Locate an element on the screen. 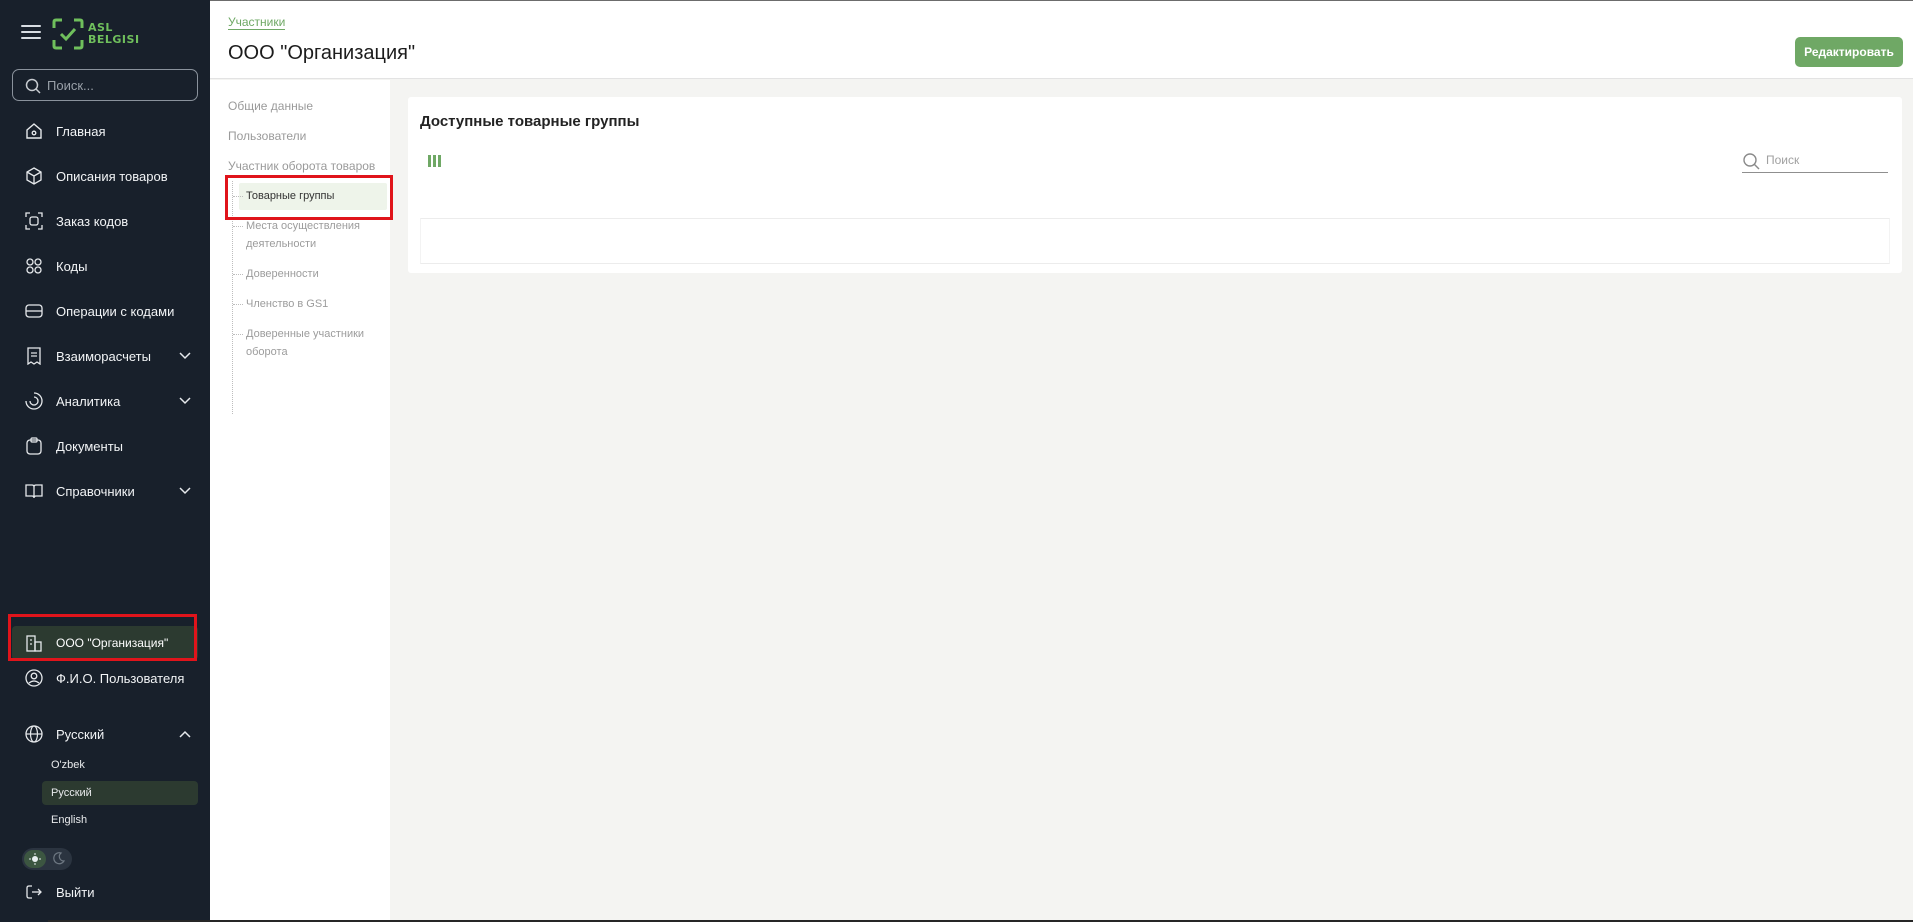 Image resolution: width=1913 pixels, height=922 pixels. sidebar-item-product-descriptions: Описания товаров is located at coordinates (105, 176).